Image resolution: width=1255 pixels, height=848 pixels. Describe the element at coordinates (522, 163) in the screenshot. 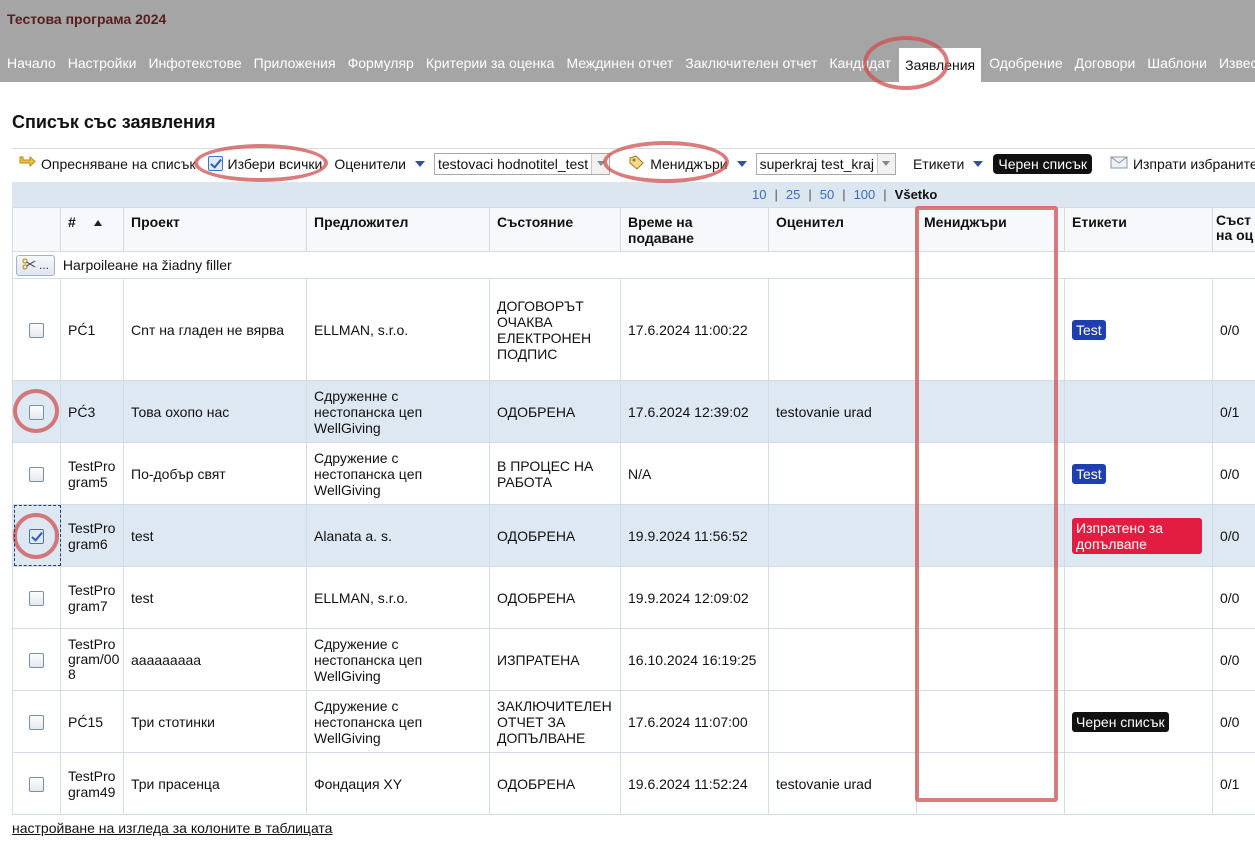

I see `evaluators-select: testovaci hodnotitel_test` at that location.